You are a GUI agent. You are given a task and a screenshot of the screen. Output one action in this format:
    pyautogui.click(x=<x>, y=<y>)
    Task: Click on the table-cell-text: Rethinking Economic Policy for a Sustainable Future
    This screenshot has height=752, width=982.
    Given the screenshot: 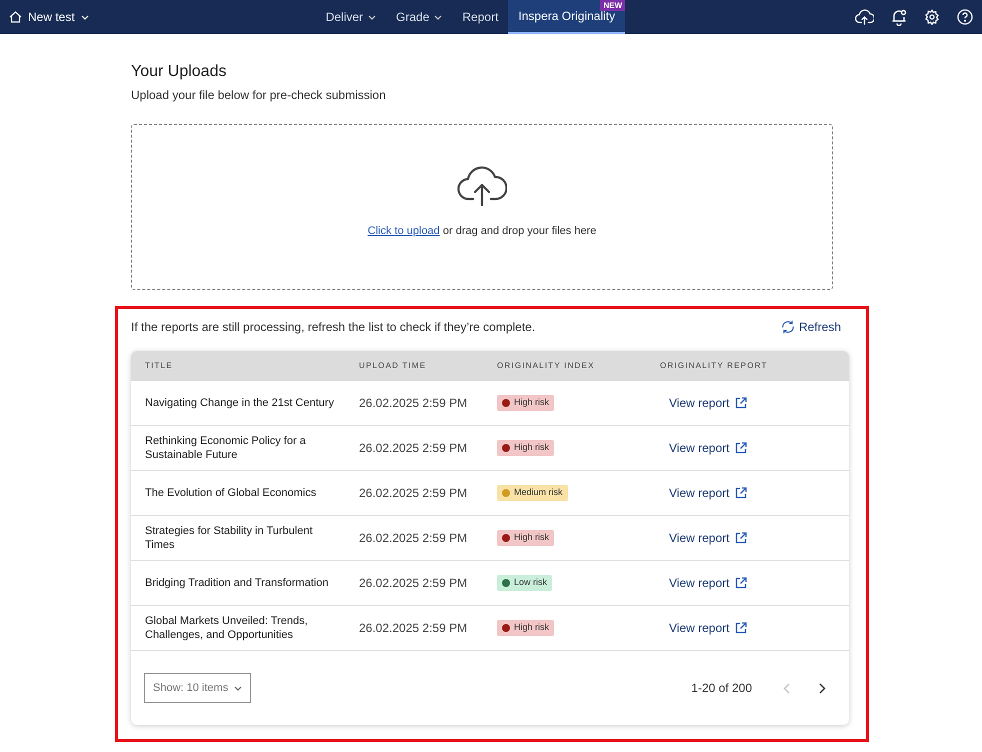 What is the action you would take?
    pyautogui.click(x=225, y=448)
    